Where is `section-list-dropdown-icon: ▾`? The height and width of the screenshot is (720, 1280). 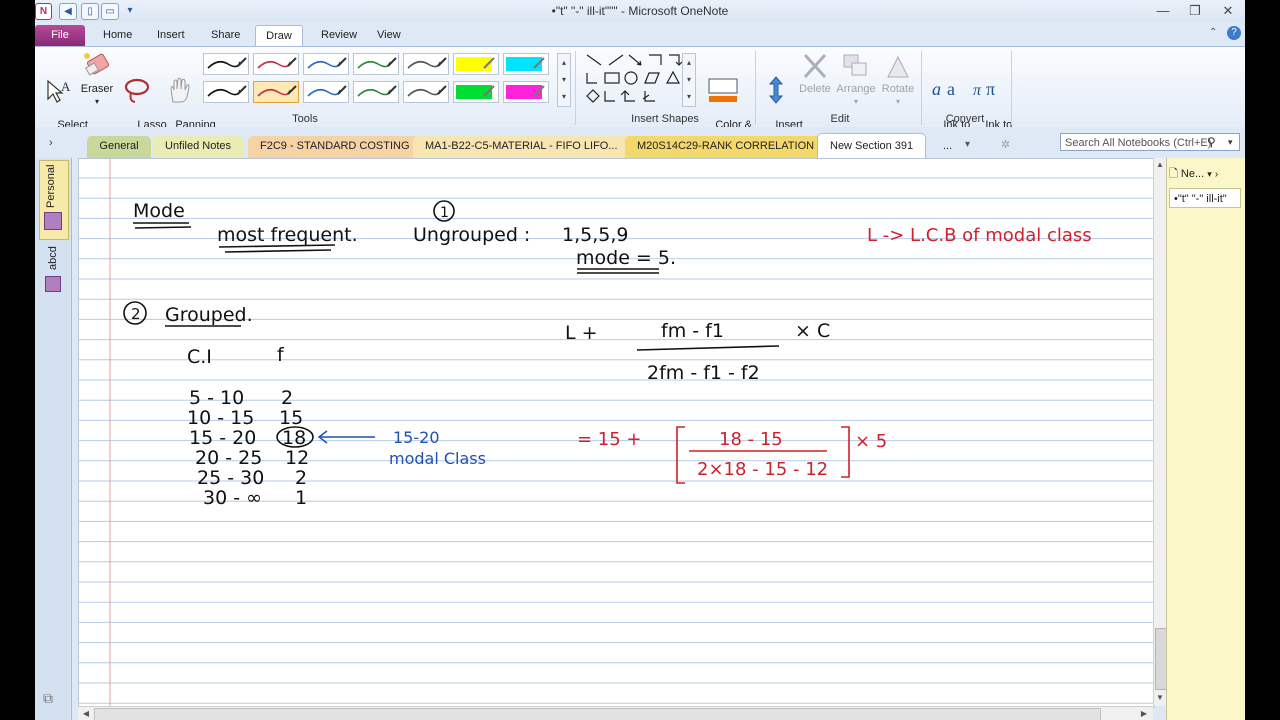 section-list-dropdown-icon: ▾ is located at coordinates (967, 144).